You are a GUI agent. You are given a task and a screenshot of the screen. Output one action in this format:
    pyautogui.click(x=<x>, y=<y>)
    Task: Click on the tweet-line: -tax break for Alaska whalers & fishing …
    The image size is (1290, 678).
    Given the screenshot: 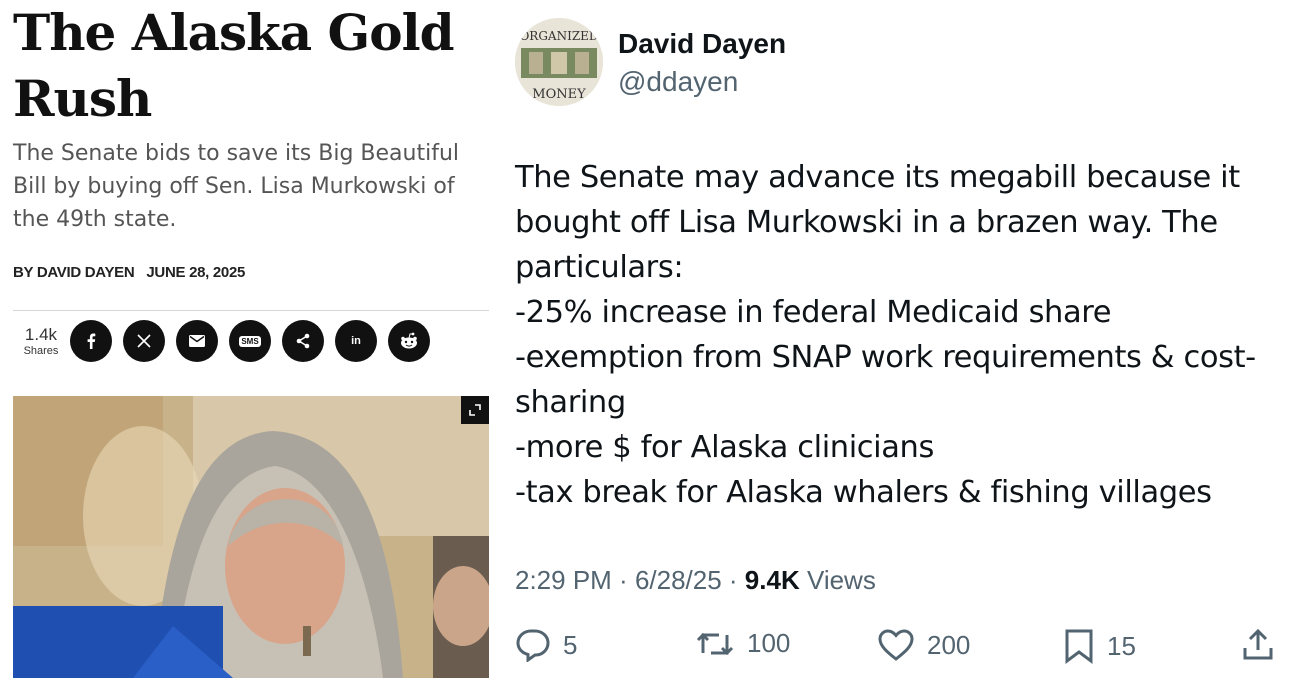 What is the action you would take?
    pyautogui.click(x=863, y=492)
    